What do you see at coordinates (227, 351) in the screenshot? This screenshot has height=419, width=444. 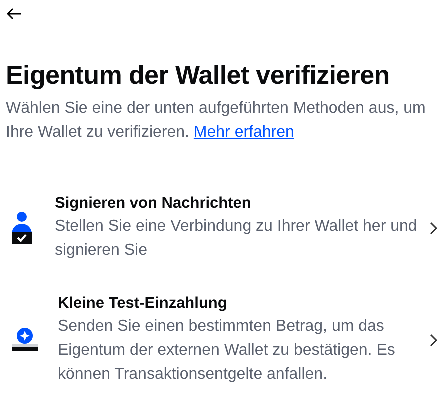 I see `method-description: Senden Sie einen bestimmten Betrag, um das Eigentum der externen Wallet zu bestätigen. Es können Transaktionsentgelte anfallen.` at bounding box center [227, 351].